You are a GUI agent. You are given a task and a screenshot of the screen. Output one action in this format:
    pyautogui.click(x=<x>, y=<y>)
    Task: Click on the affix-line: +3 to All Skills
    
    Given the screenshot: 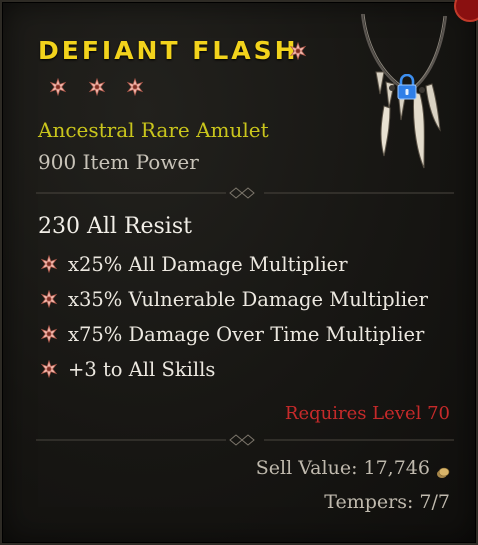 What is the action you would take?
    pyautogui.click(x=127, y=369)
    